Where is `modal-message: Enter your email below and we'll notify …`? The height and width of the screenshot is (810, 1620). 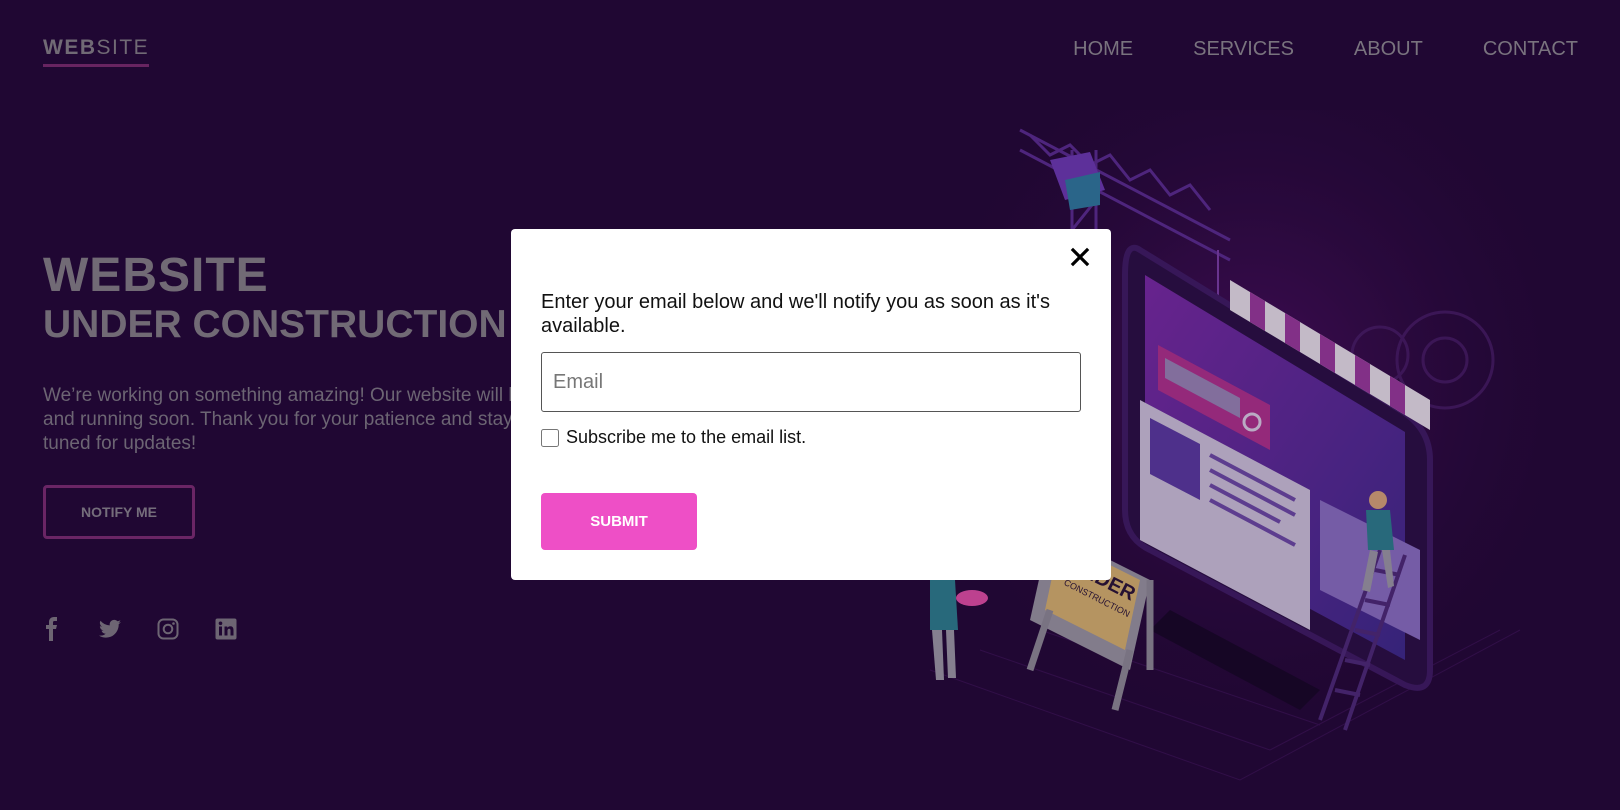 modal-message: Enter your email below and we'll notify … is located at coordinates (796, 314).